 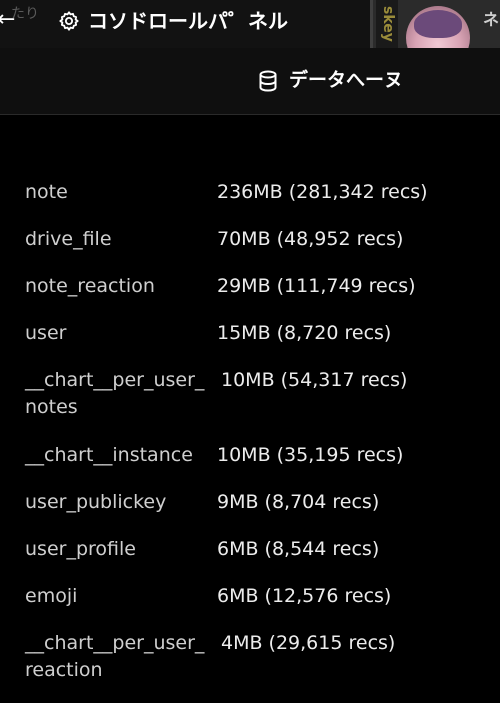 I want to click on table-name: __chart__per_user_reaction, so click(x=115, y=656).